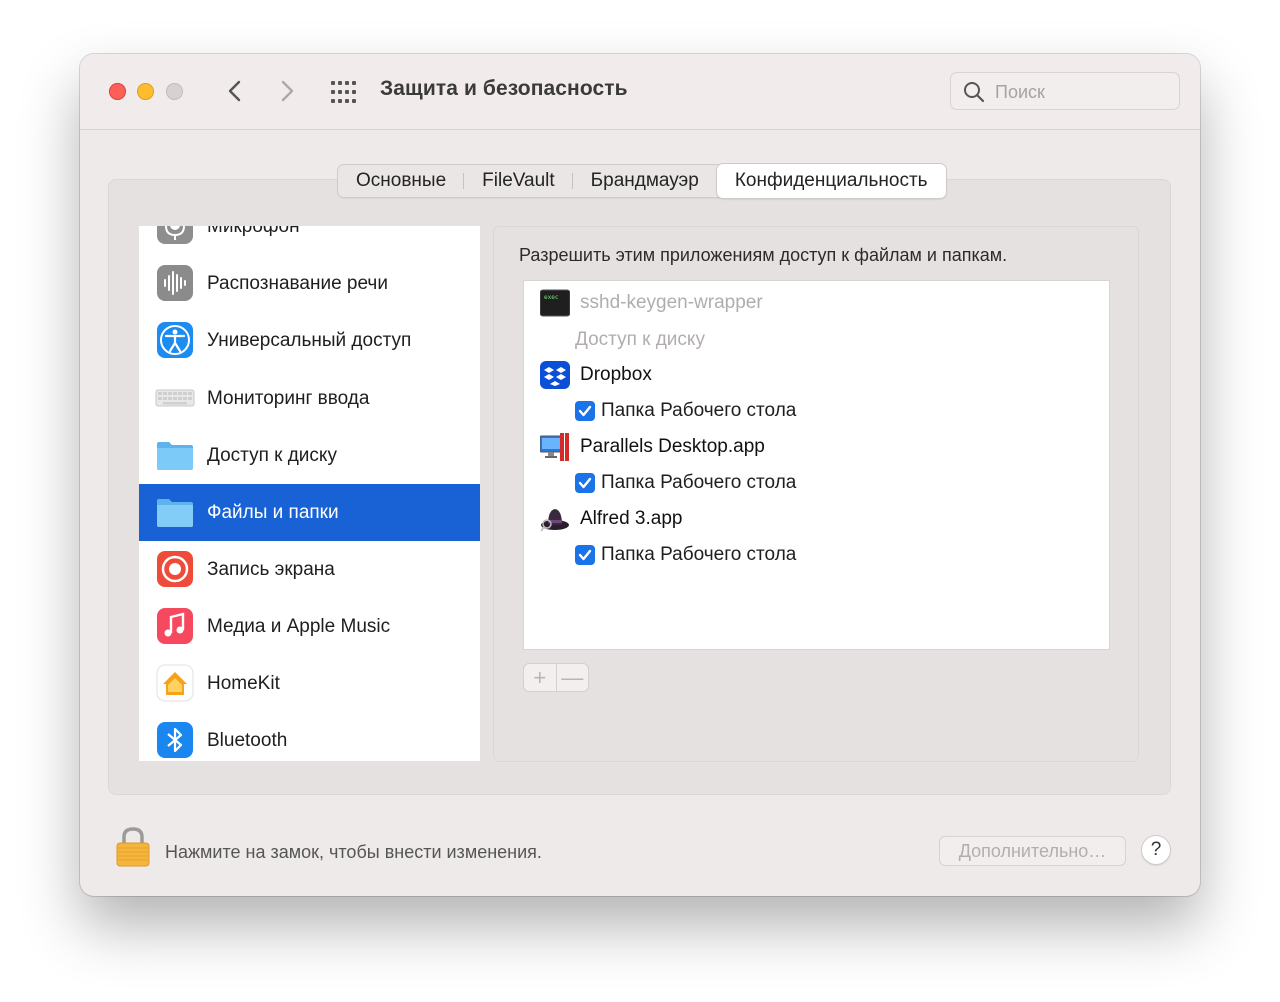 The image size is (1280, 1002). I want to click on remove-app-button: —, so click(573, 677).